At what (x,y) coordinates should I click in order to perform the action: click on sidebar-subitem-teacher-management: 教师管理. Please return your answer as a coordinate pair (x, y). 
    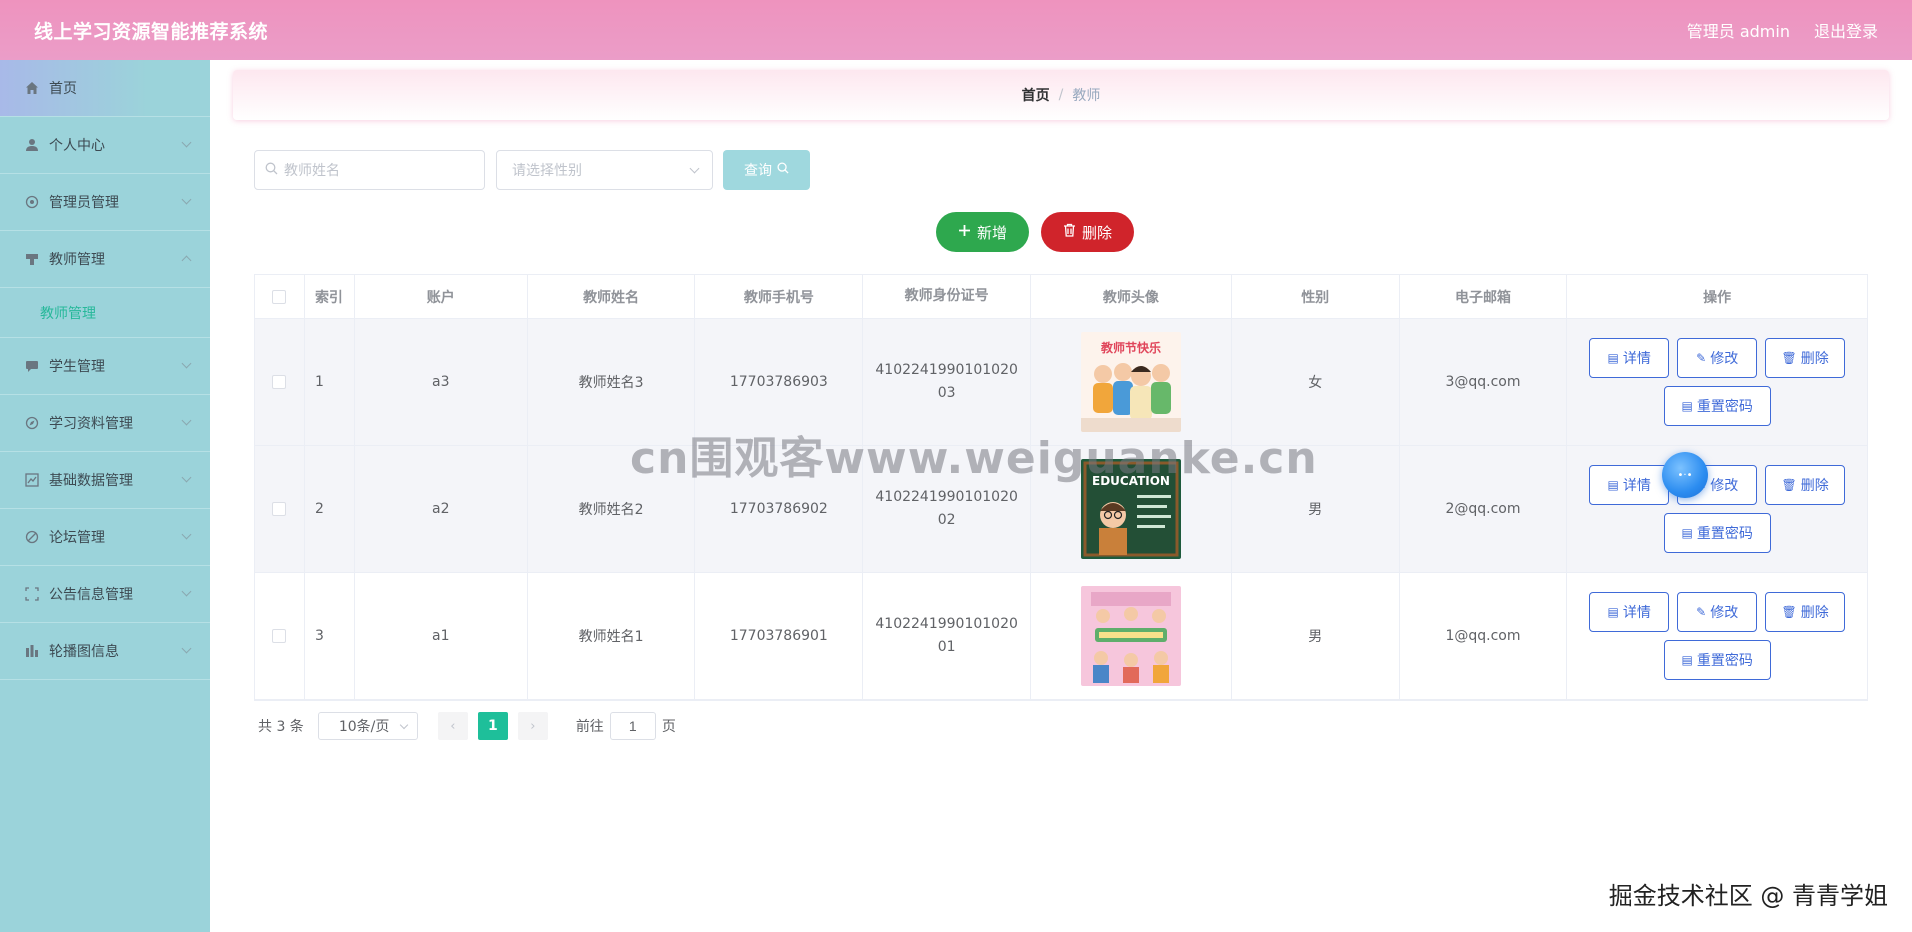
    Looking at the image, I should click on (105, 313).